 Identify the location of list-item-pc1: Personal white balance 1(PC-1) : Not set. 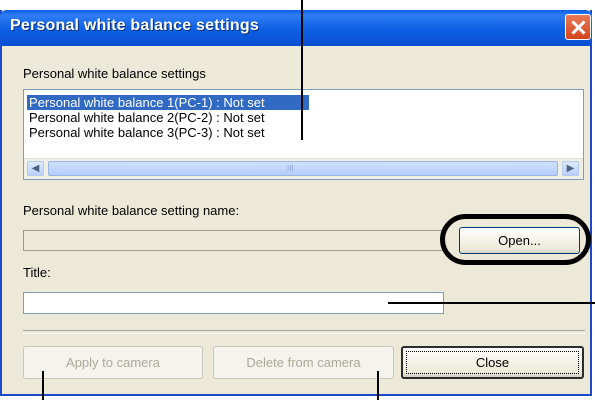
(168, 102).